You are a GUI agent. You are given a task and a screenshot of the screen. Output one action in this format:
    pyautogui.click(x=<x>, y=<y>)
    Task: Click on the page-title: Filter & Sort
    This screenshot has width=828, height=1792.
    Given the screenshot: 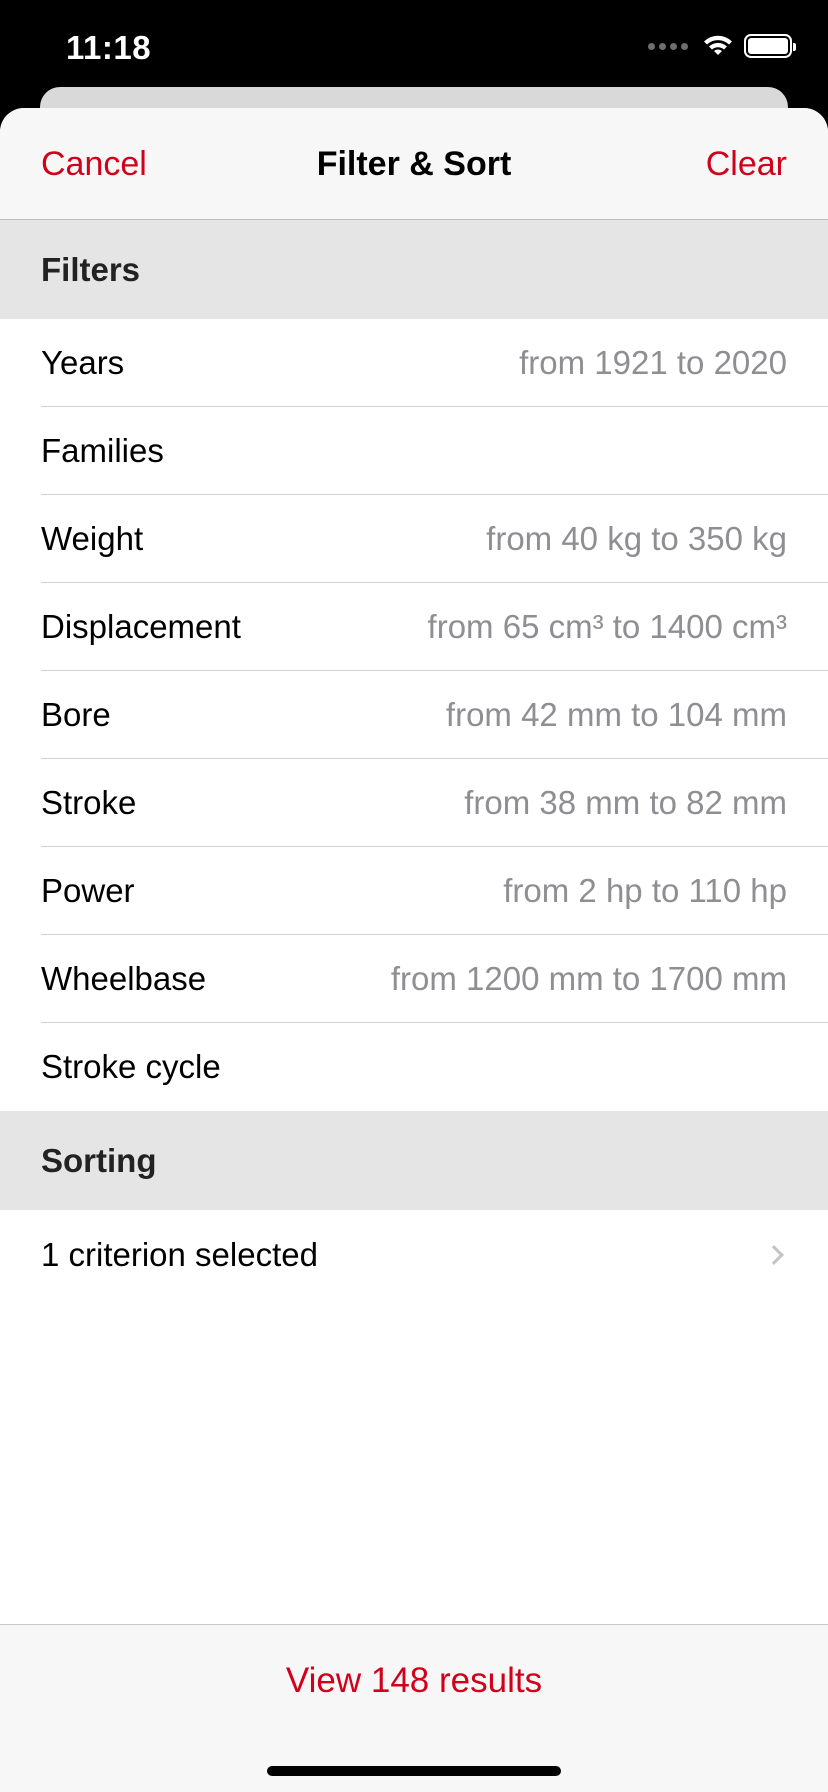 What is the action you would take?
    pyautogui.click(x=414, y=164)
    